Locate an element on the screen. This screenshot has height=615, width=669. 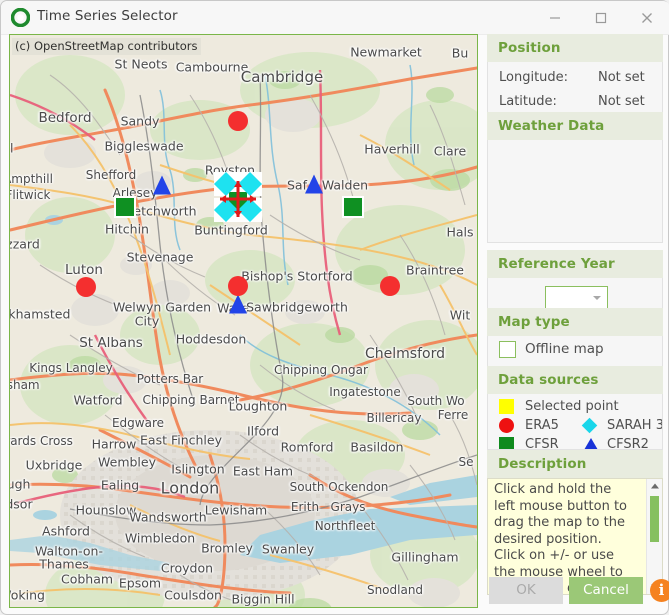
legend-row-cfsr-cfsr2: CFSR CFSR2 is located at coordinates (575, 442).